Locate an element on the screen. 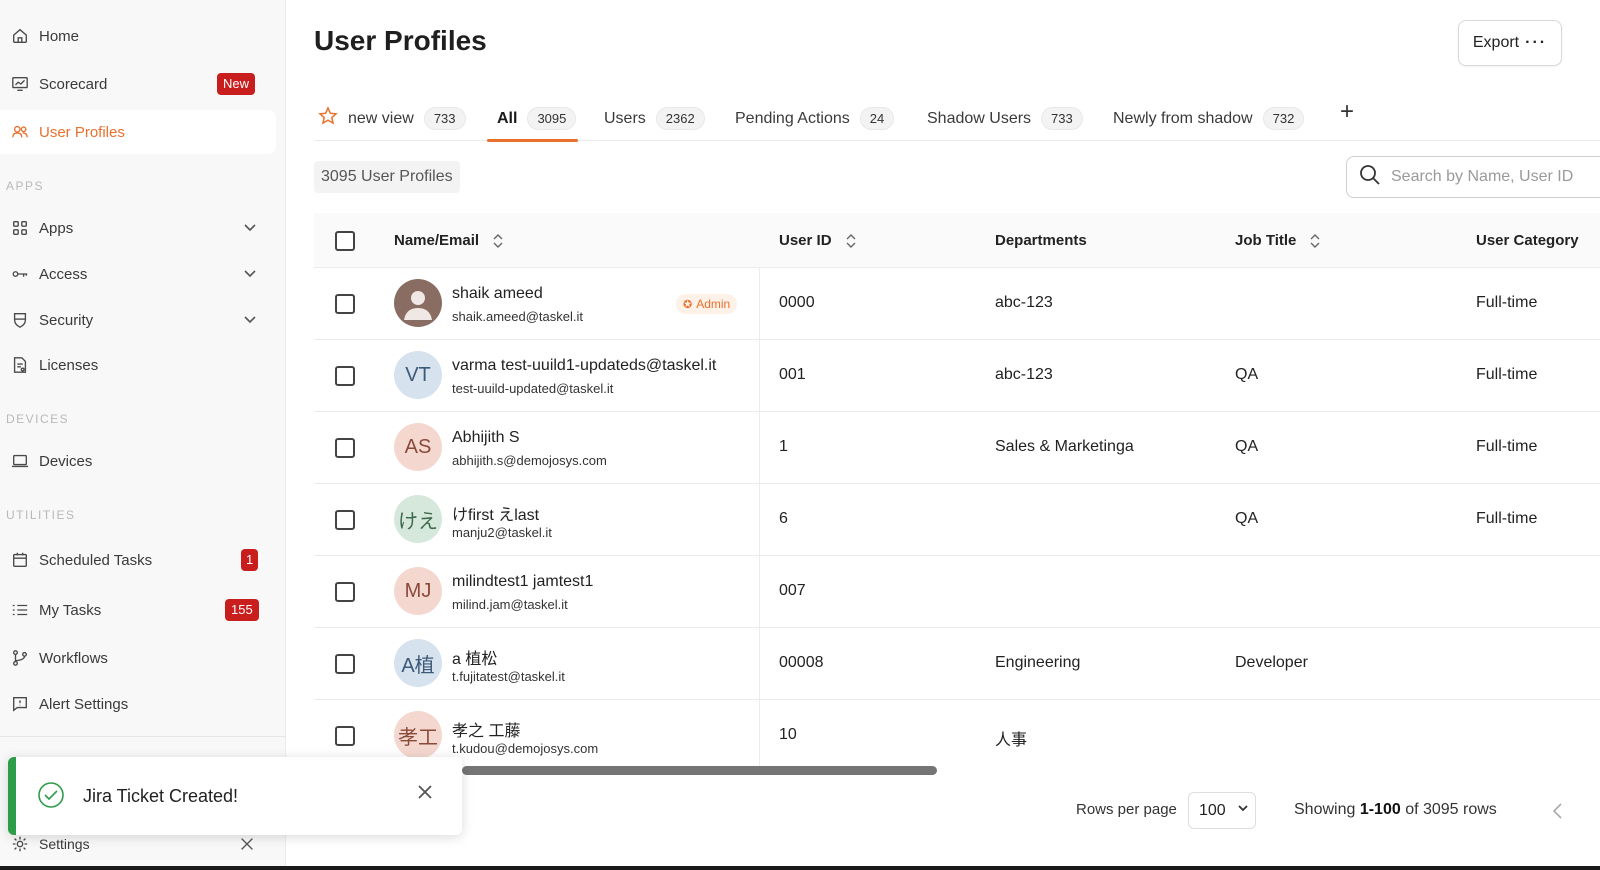 The width and height of the screenshot is (1600, 870). export-button: Export ··· is located at coordinates (1510, 43).